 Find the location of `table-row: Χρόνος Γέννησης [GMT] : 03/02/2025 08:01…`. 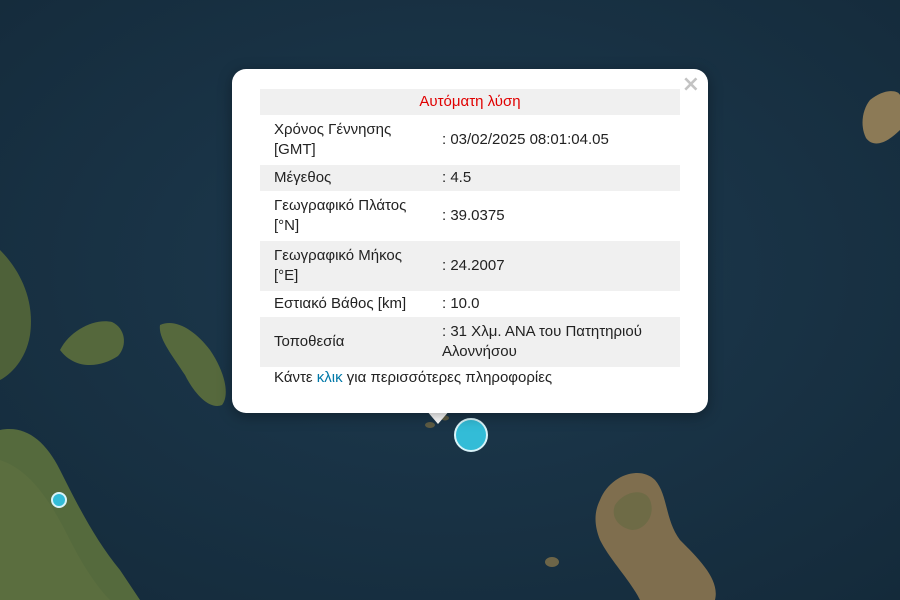

table-row: Χρόνος Γέννησης [GMT] : 03/02/2025 08:01… is located at coordinates (470, 140).